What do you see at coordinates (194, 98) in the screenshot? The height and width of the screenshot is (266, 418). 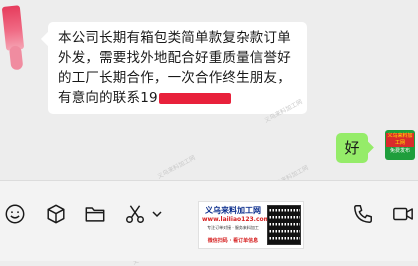 I see `redaction-mark` at bounding box center [194, 98].